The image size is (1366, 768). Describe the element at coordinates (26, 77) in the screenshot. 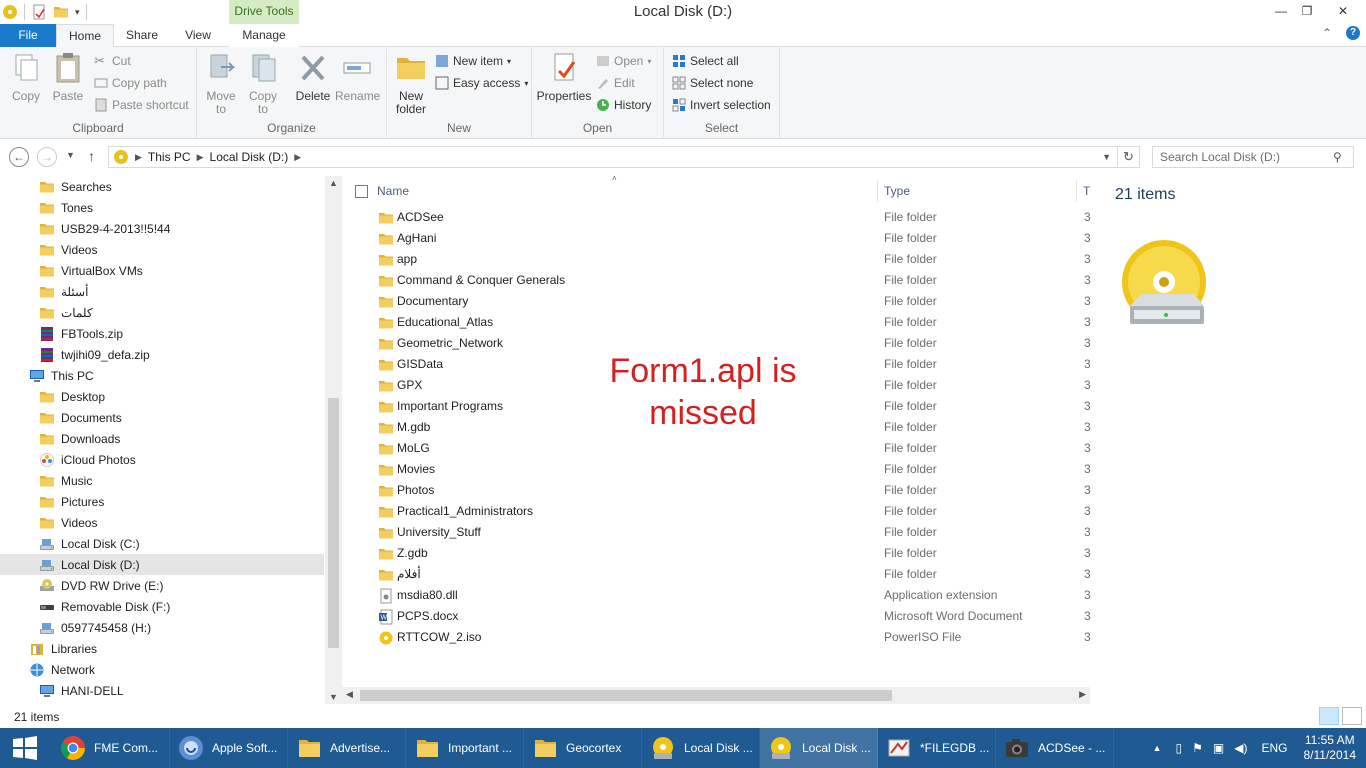

I see `copy-button: Copy` at that location.